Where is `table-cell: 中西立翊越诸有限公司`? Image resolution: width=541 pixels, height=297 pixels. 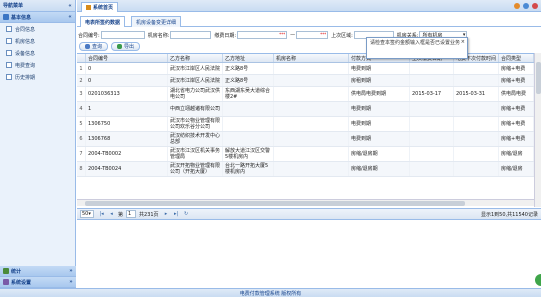 table-cell: 中西立翊越诸有限公司 is located at coordinates (195, 109).